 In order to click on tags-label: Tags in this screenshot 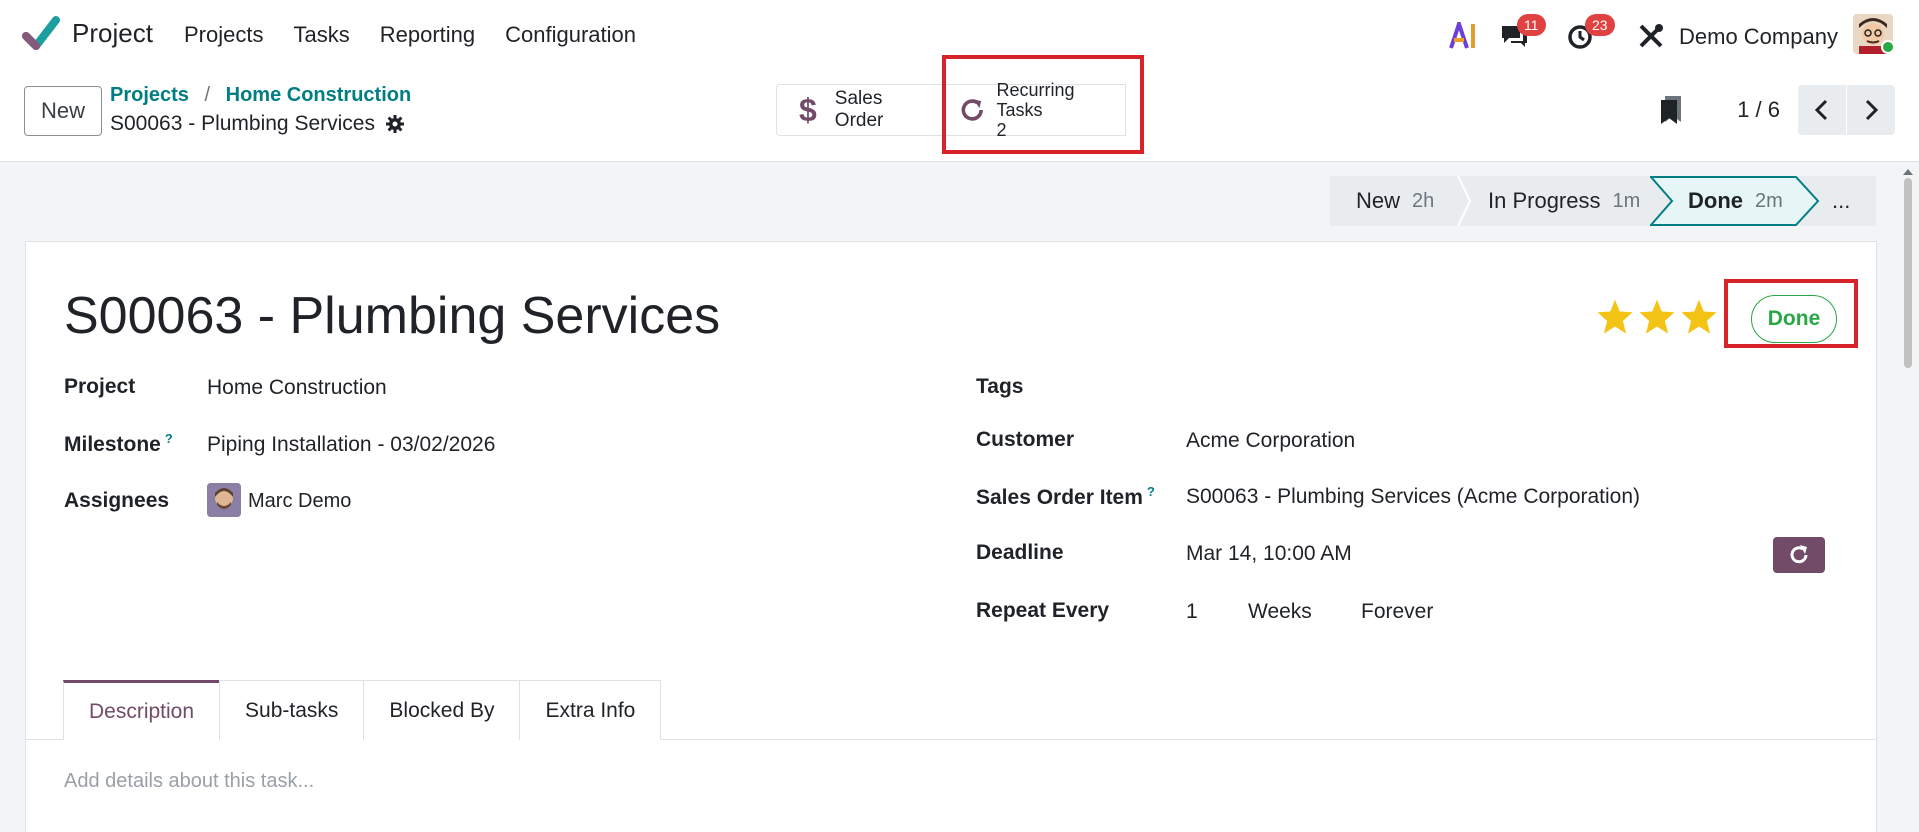, I will do `click(1000, 386)`.